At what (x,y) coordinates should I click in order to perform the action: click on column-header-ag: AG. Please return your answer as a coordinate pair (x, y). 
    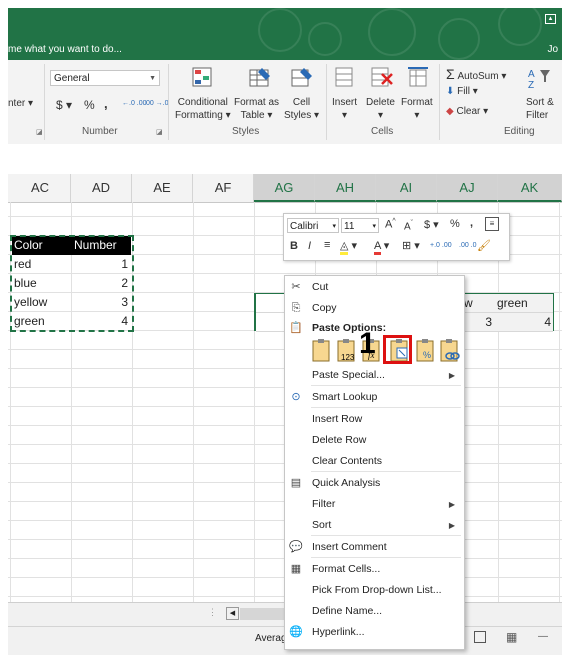
    Looking at the image, I should click on (284, 188).